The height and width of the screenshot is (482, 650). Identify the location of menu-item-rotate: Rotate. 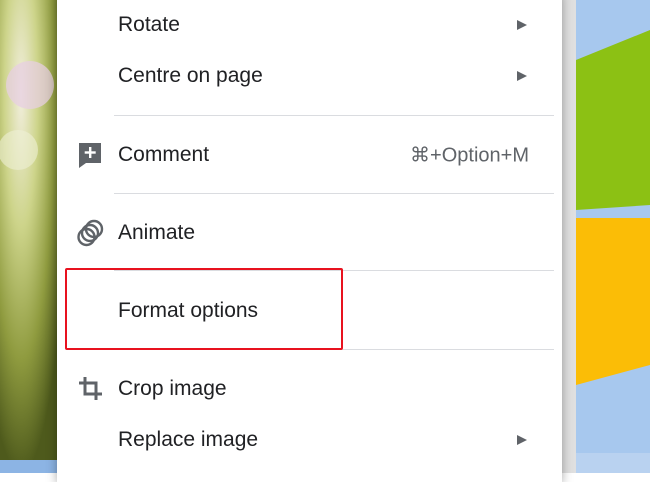
(309, 25).